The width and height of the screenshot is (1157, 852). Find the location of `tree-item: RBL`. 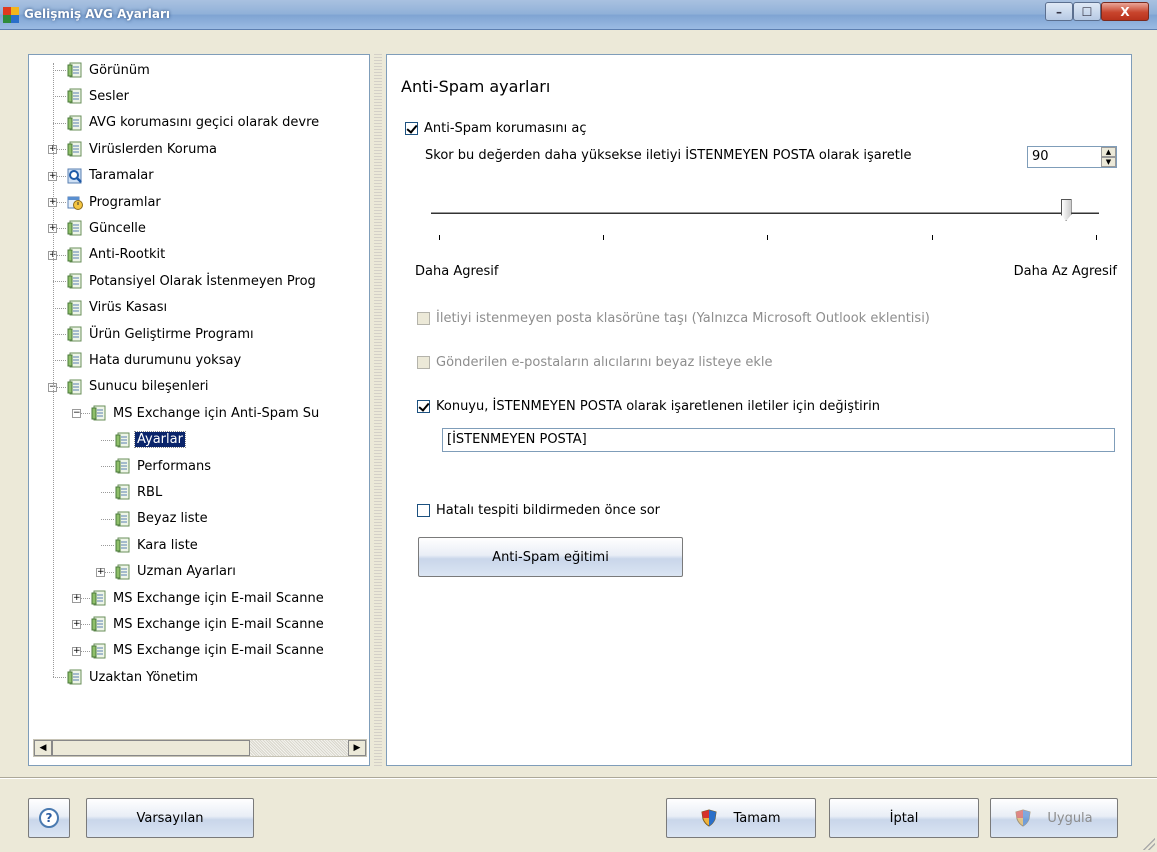

tree-item: RBL is located at coordinates (139, 492).